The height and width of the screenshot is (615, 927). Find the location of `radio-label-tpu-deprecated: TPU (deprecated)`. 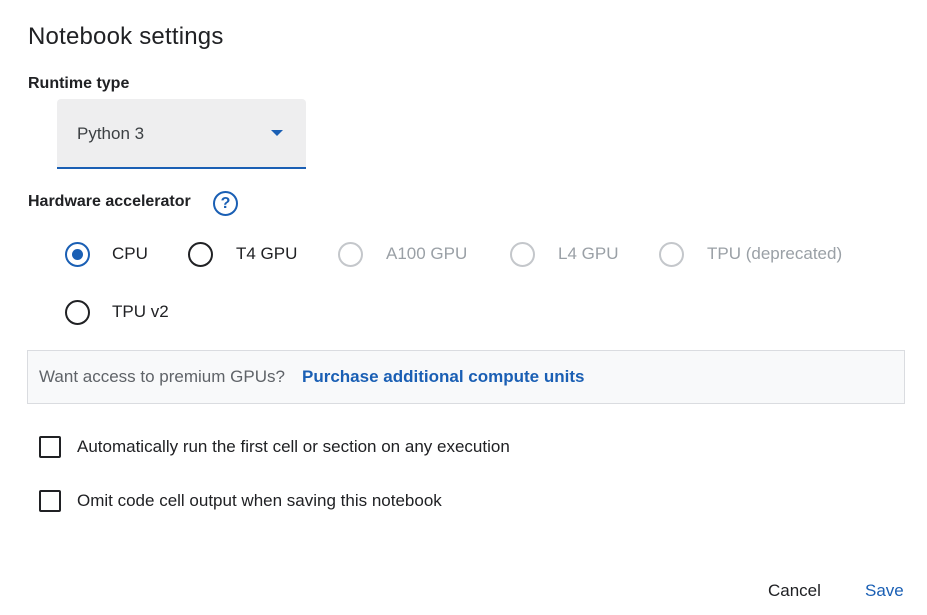

radio-label-tpu-deprecated: TPU (deprecated) is located at coordinates (775, 253).